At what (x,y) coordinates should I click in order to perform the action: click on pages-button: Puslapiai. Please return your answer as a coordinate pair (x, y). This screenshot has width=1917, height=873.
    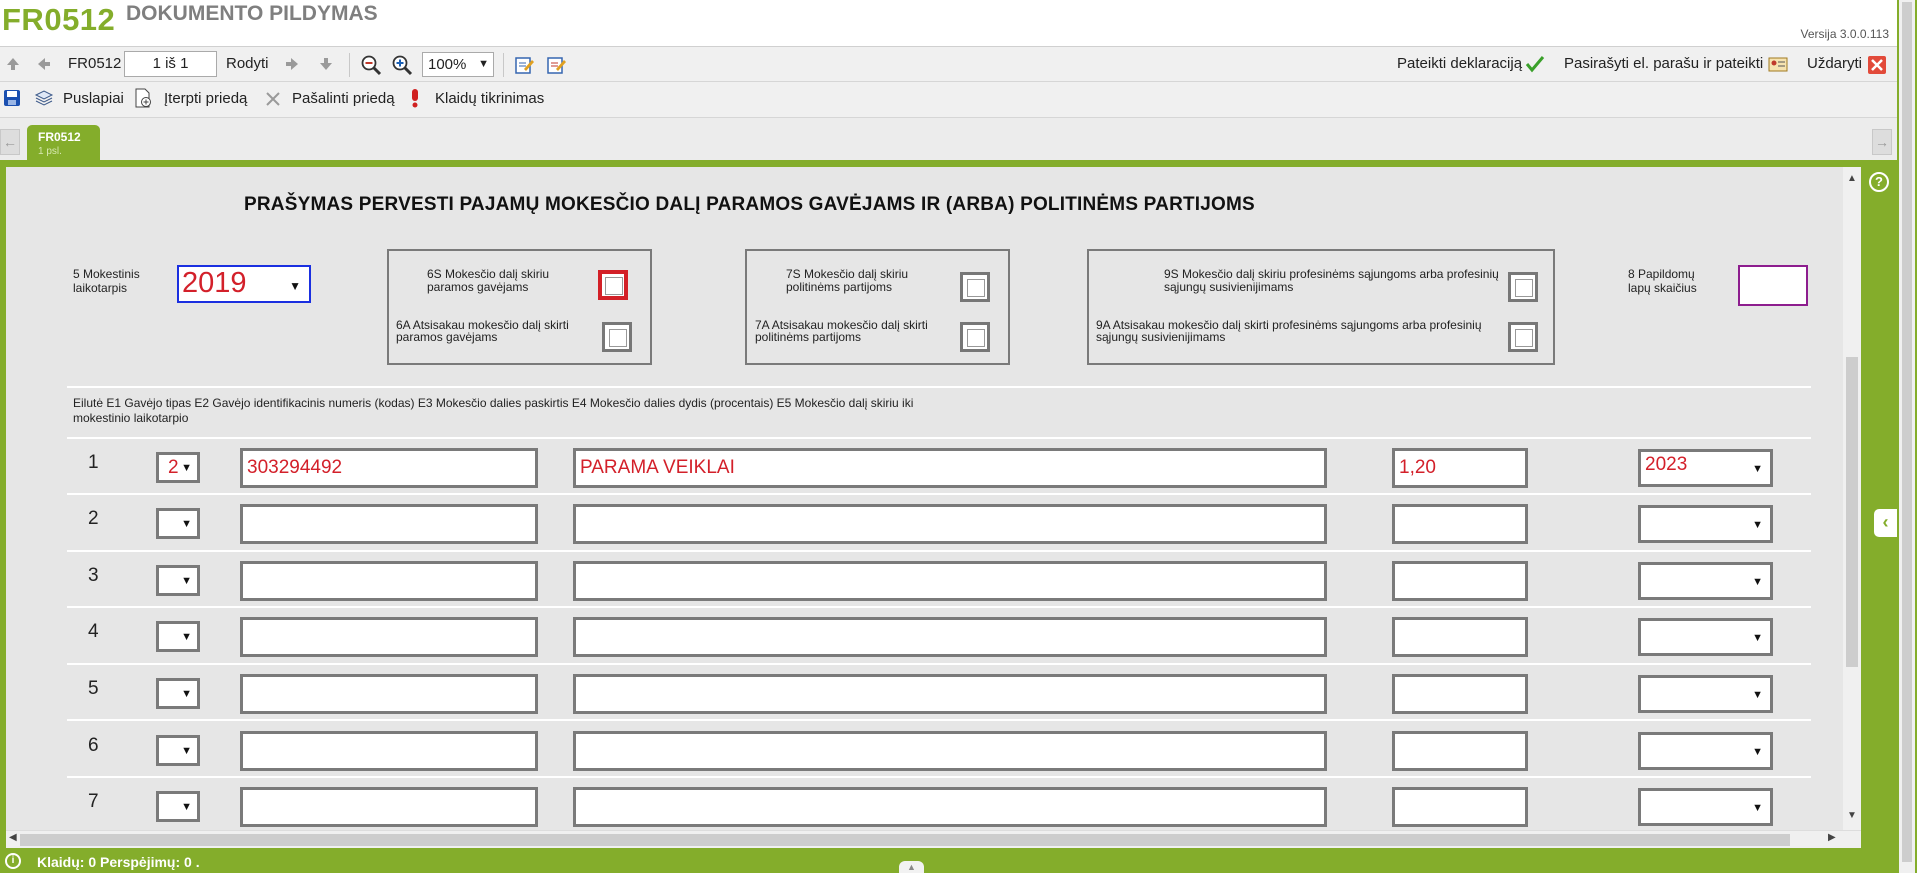
    Looking at the image, I should click on (93, 98).